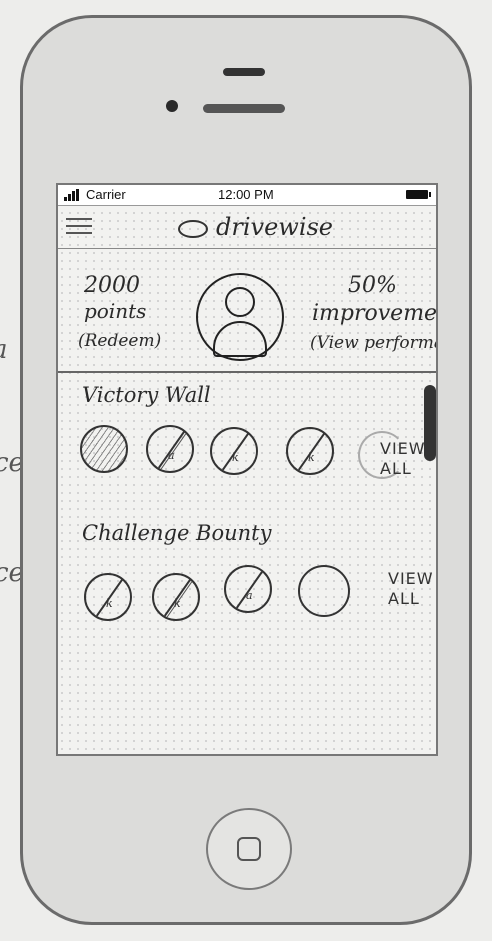 The image size is (492, 941). Describe the element at coordinates (249, 849) in the screenshot. I see `home-button-icon` at that location.